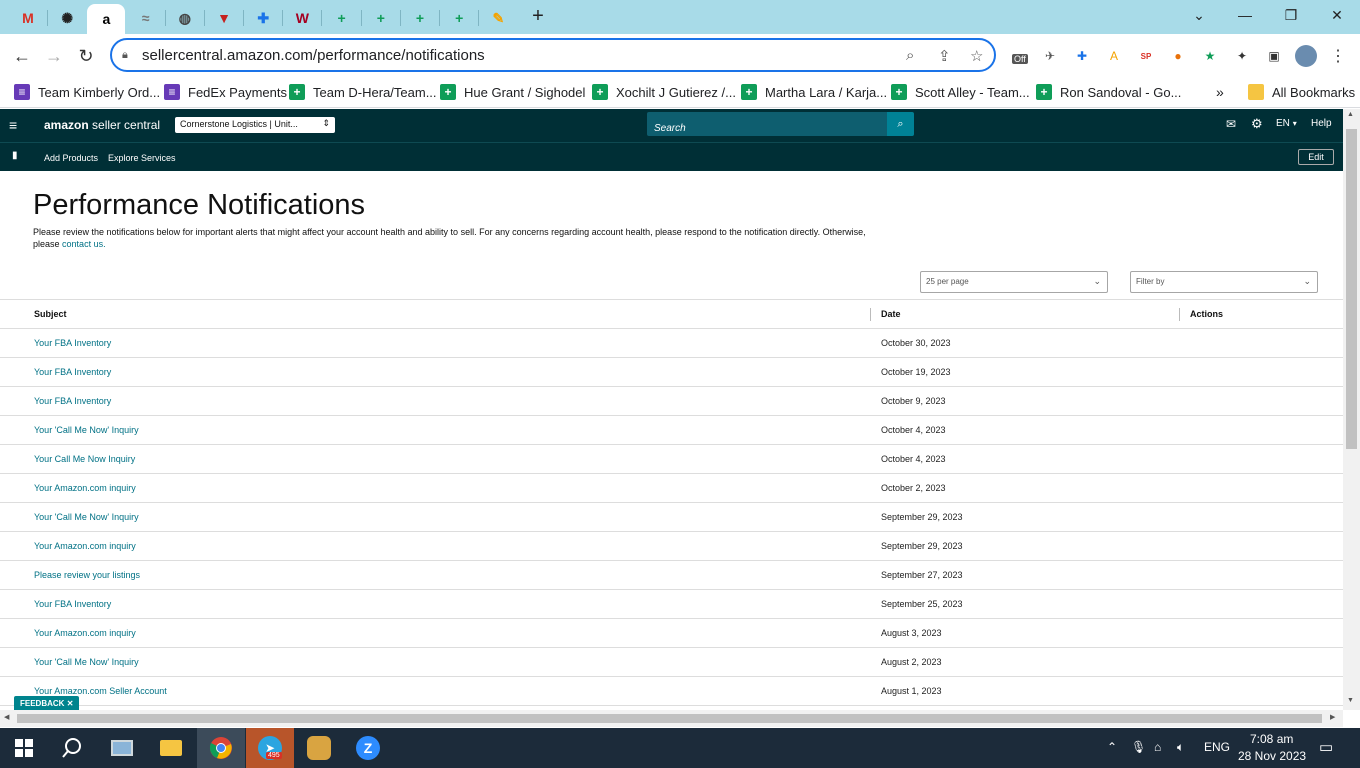  I want to click on clock-date: 28 Nov 2023, so click(1272, 756).